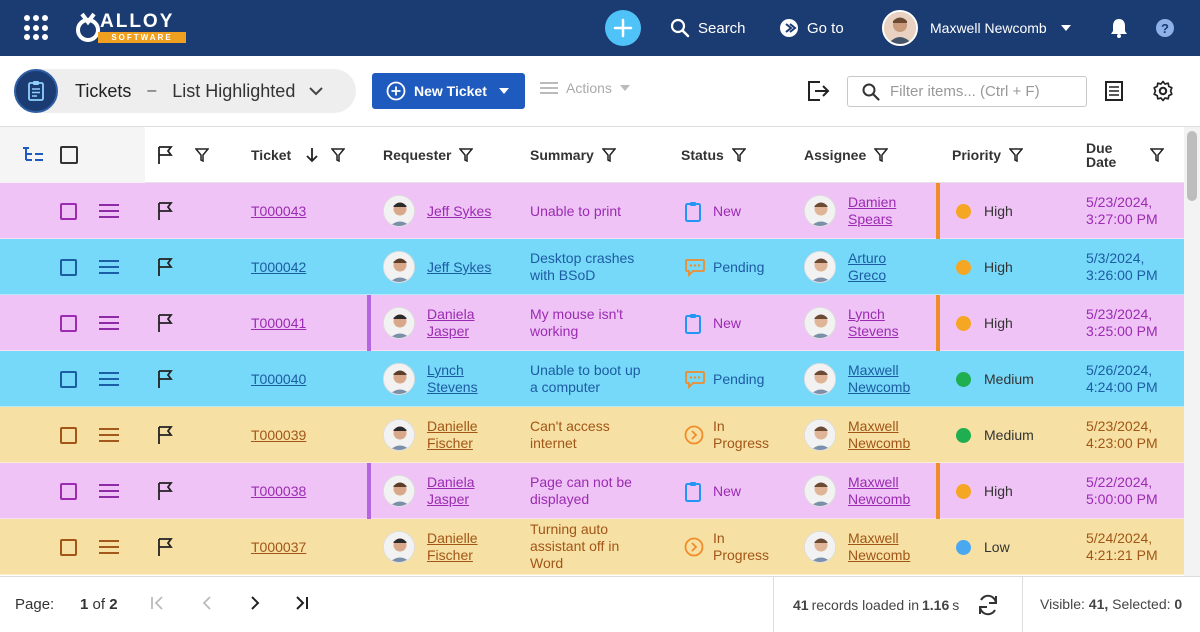 This screenshot has height=632, width=1200. I want to click on status-column-header: Status, so click(713, 155).